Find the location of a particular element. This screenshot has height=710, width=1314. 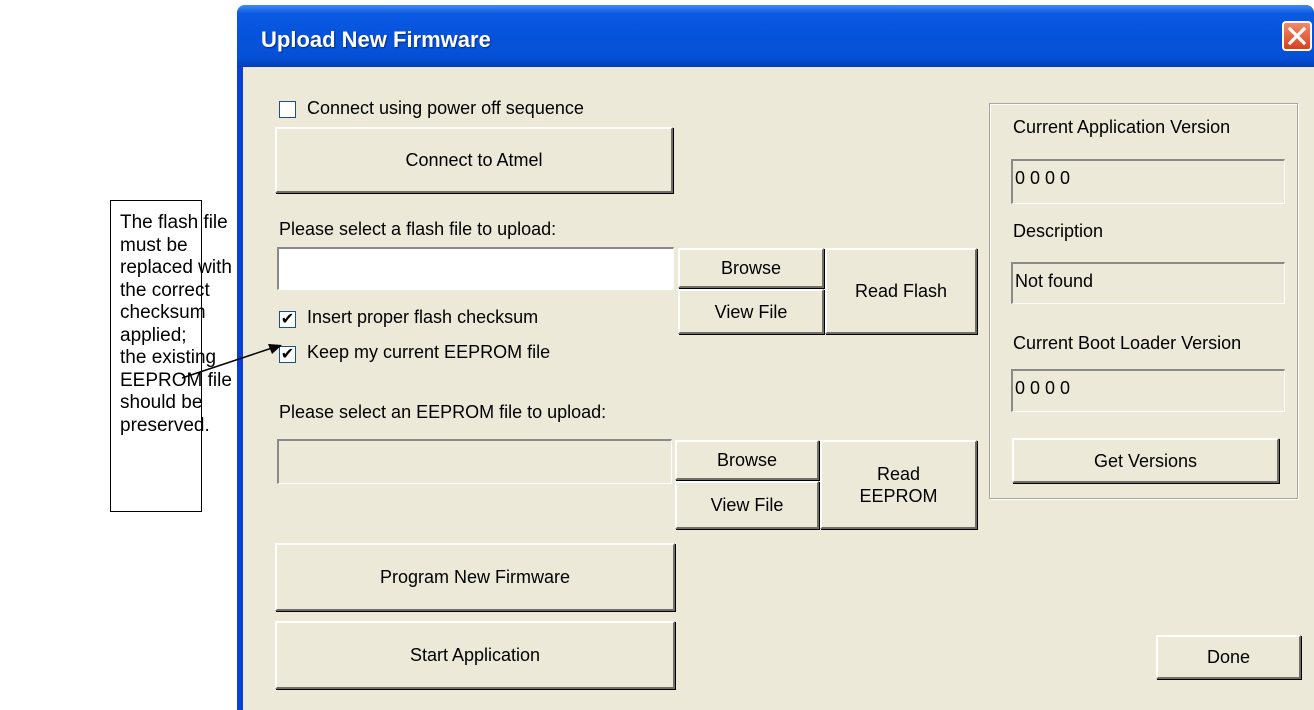

callout-line: checksum is located at coordinates (163, 312).